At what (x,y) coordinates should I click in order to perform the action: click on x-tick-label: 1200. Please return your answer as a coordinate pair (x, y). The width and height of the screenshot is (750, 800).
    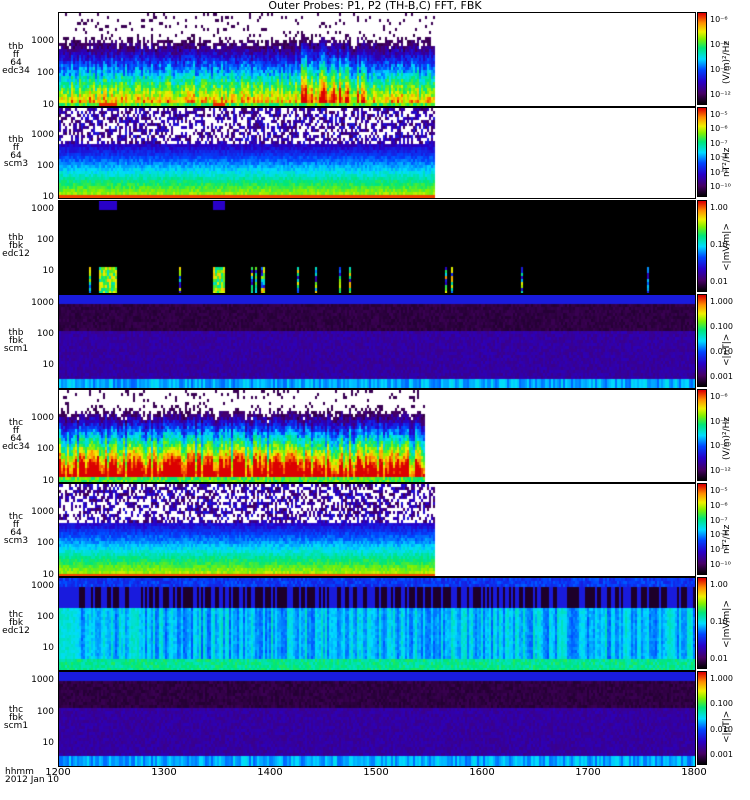
    Looking at the image, I should click on (58, 772).